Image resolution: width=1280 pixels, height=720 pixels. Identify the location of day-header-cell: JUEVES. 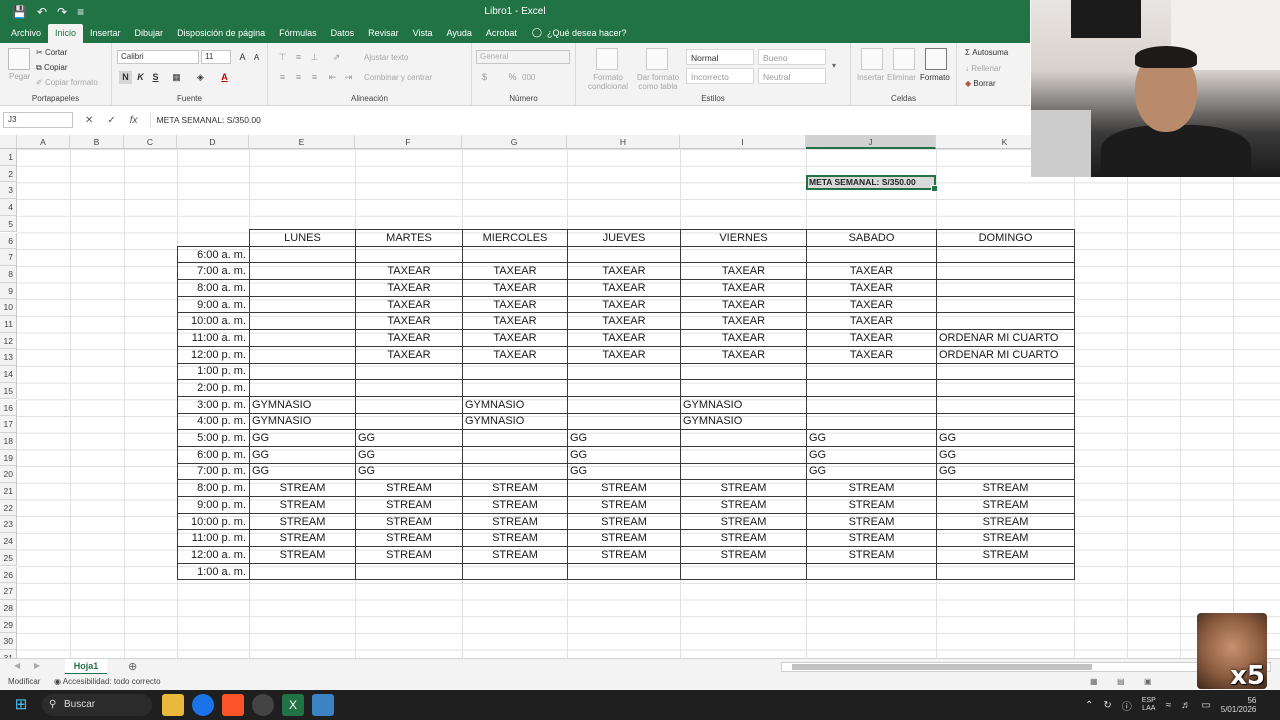
(624, 238).